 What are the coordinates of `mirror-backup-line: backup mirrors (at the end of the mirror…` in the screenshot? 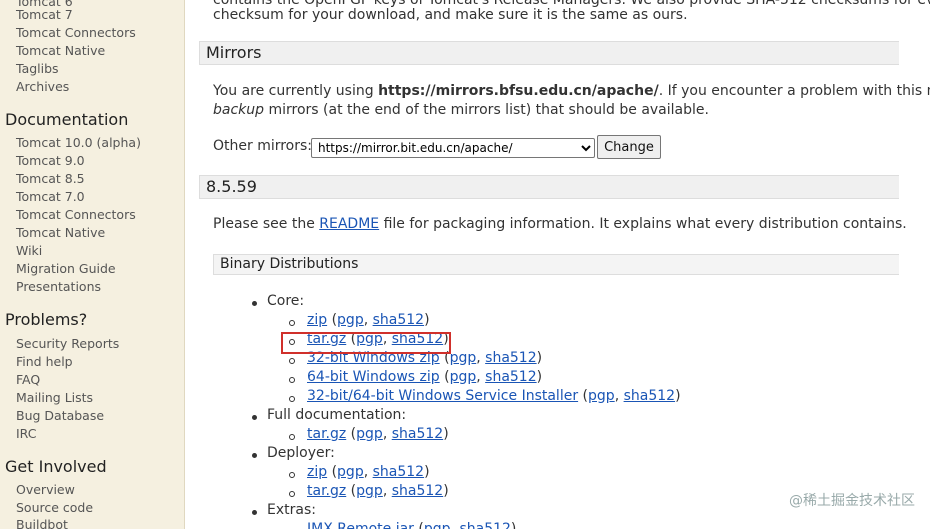 It's located at (461, 110).